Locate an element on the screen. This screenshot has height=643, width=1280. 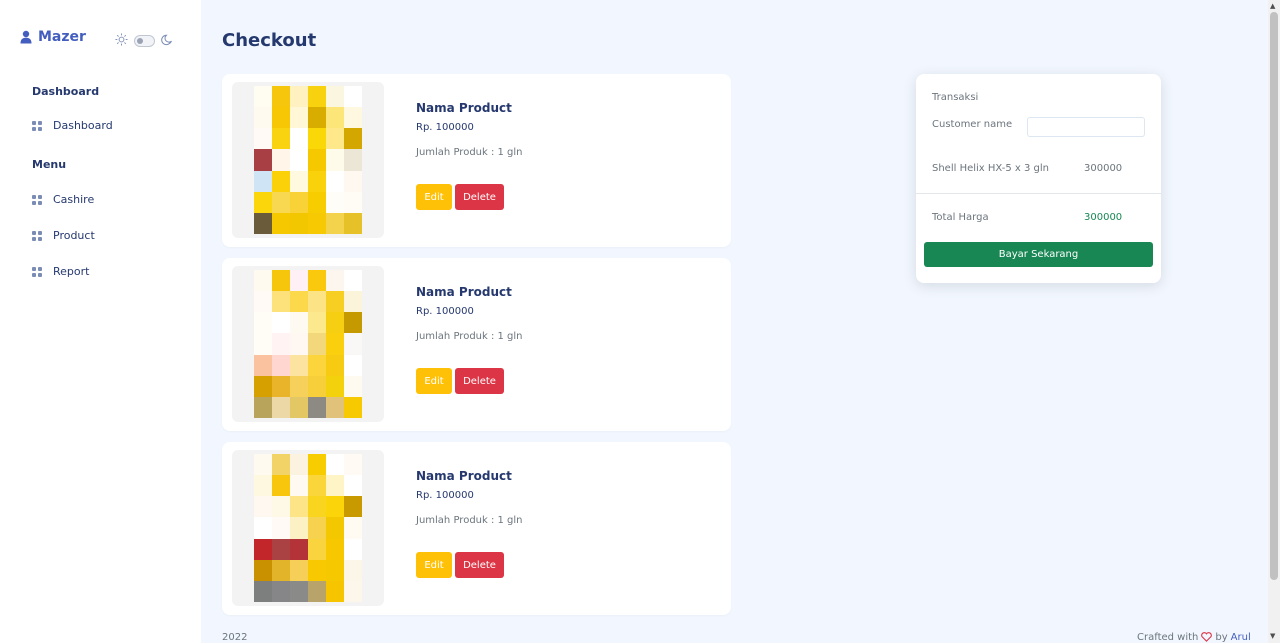
scroll-up-icon: ▲ is located at coordinates (1272, 6).